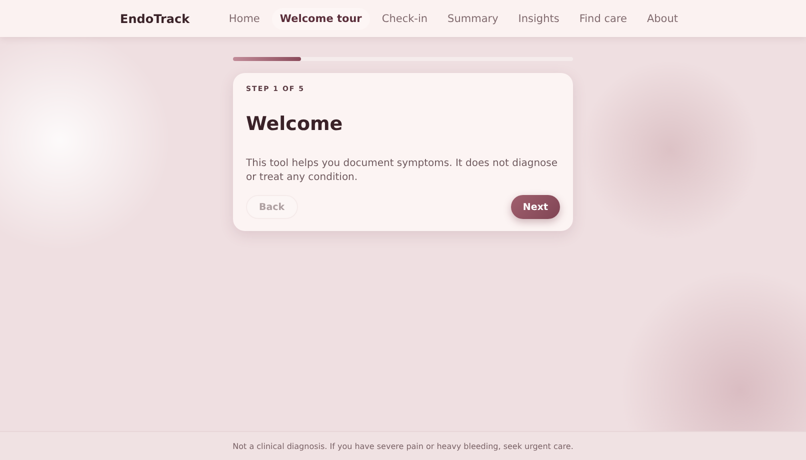 The height and width of the screenshot is (460, 806). What do you see at coordinates (603, 19) in the screenshot?
I see `nav-link: Find care` at bounding box center [603, 19].